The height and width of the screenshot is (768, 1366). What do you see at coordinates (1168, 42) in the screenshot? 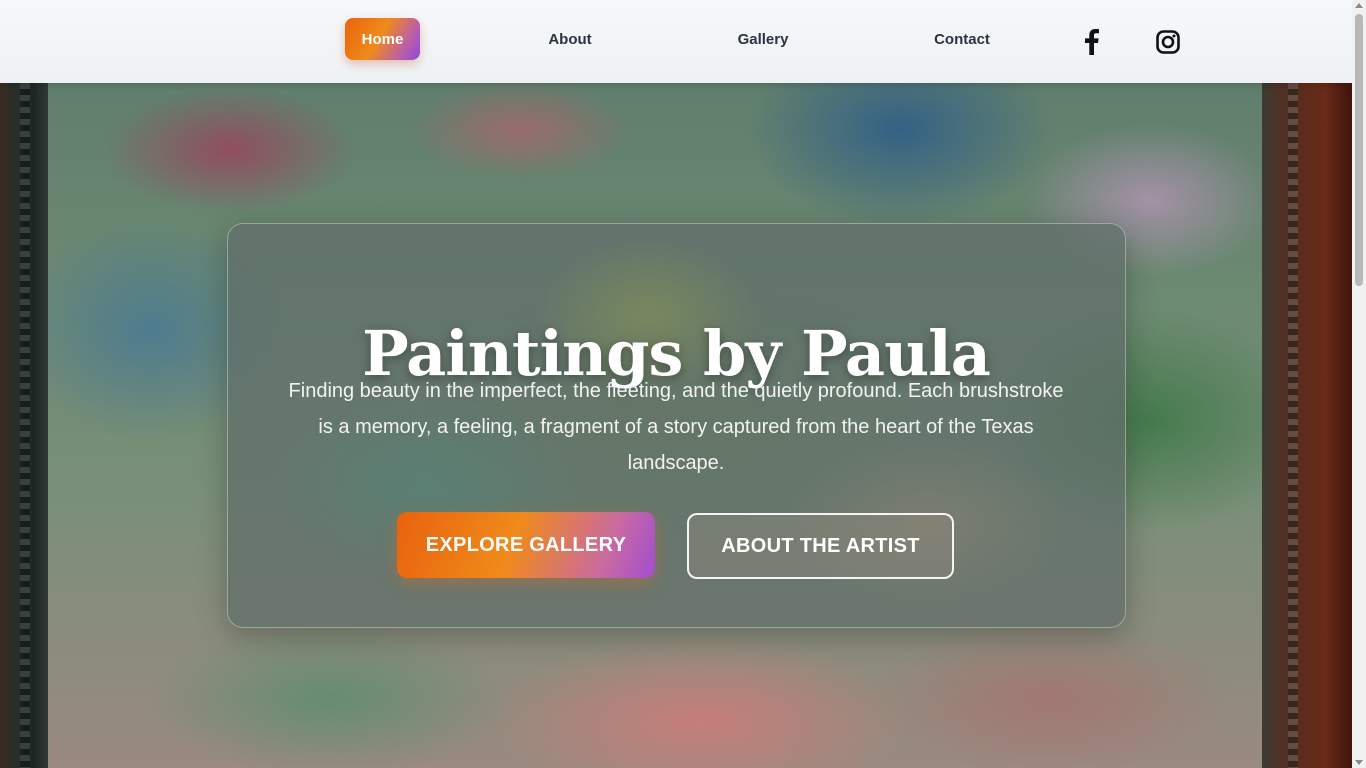
I see `instagram-icon` at bounding box center [1168, 42].